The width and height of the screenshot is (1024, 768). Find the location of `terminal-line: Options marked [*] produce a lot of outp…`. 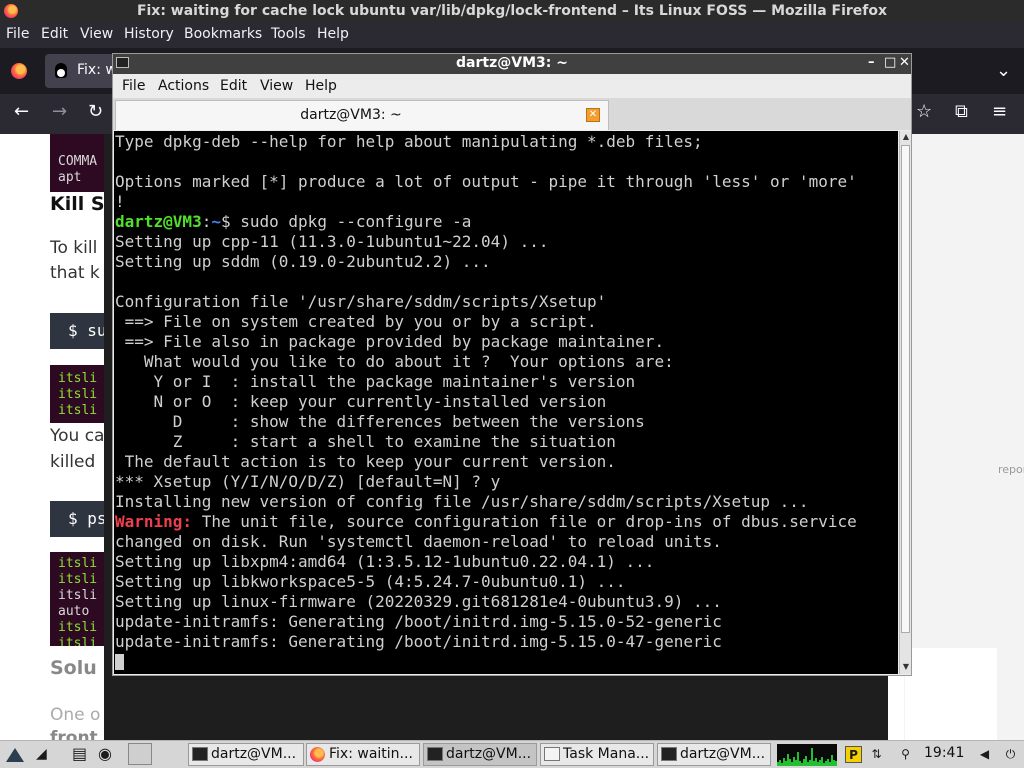

terminal-line: Options marked [*] produce a lot of outp… is located at coordinates (486, 181).